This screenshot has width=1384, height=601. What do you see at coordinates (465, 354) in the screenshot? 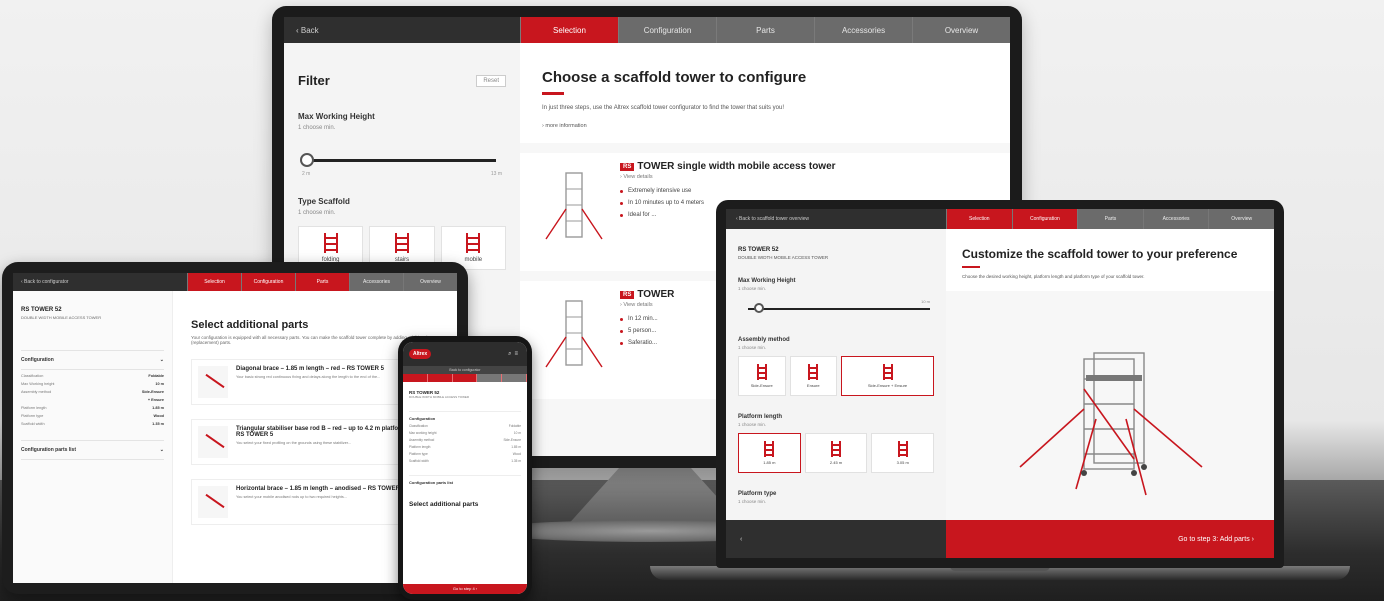
I see `phone-header: Altrex ⌕≡` at bounding box center [465, 354].